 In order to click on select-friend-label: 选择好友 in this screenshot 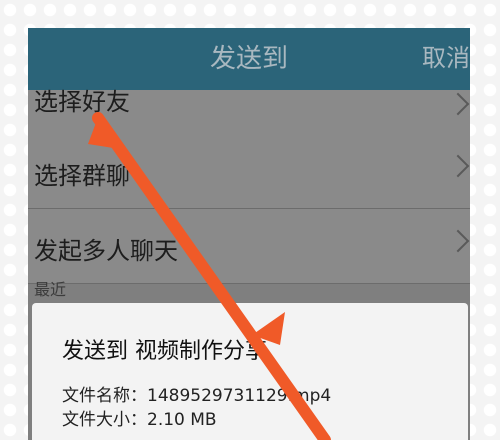, I will do `click(82, 102)`.